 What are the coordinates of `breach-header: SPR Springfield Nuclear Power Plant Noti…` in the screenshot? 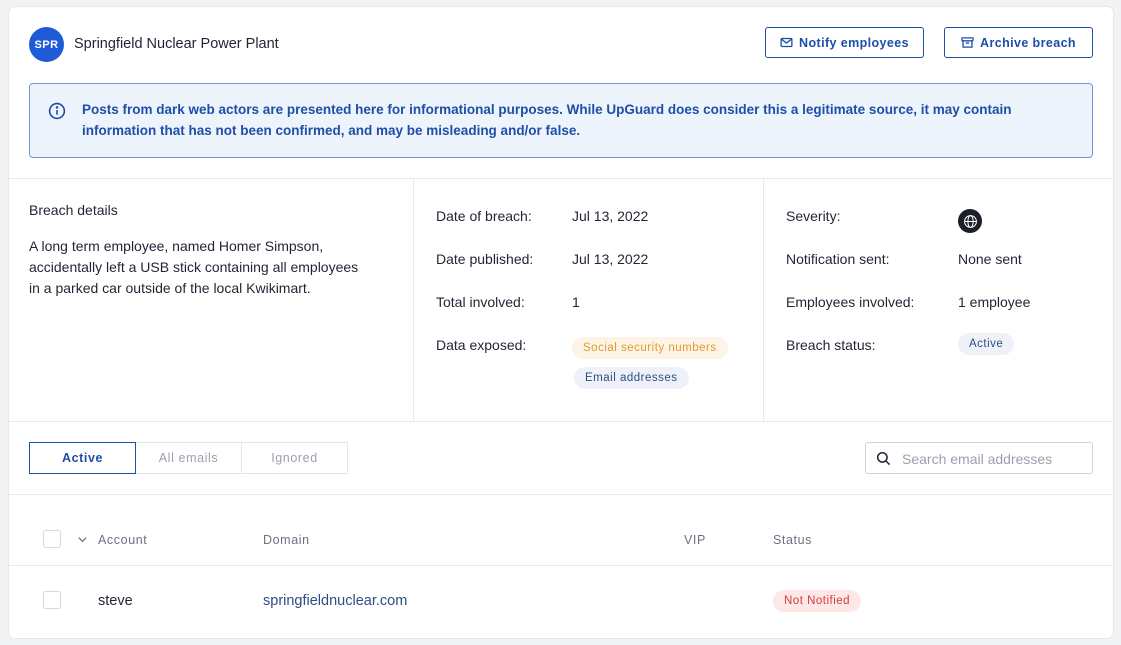 It's located at (561, 43).